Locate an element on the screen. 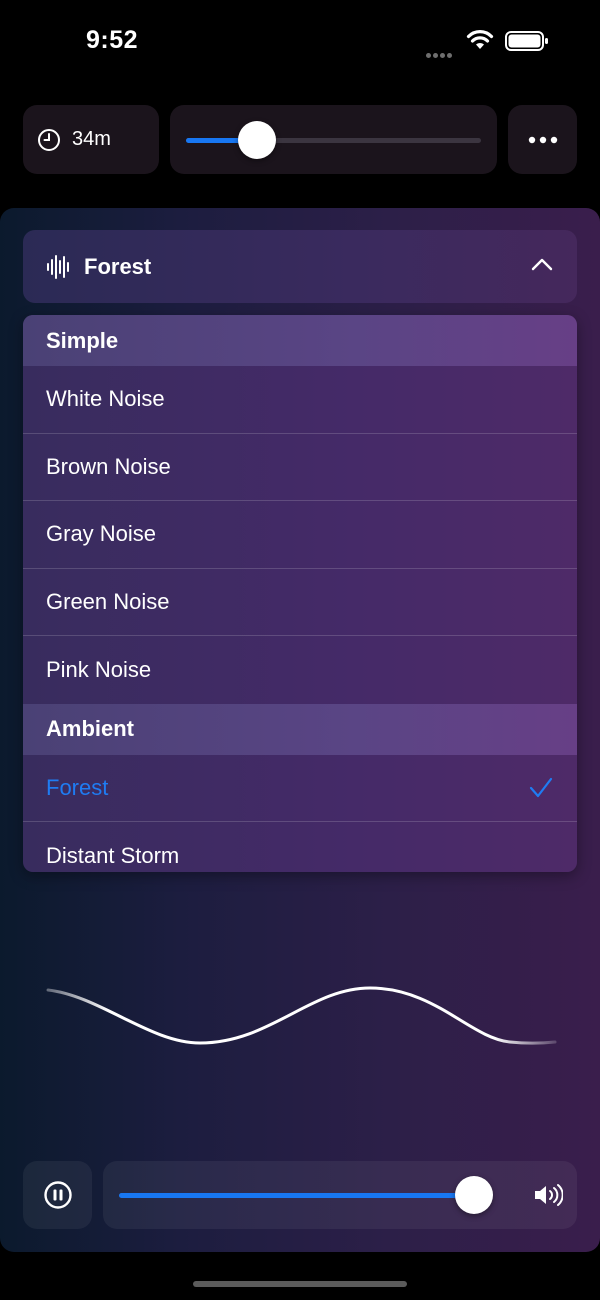  sound-selector-header: Forest is located at coordinates (300, 266).